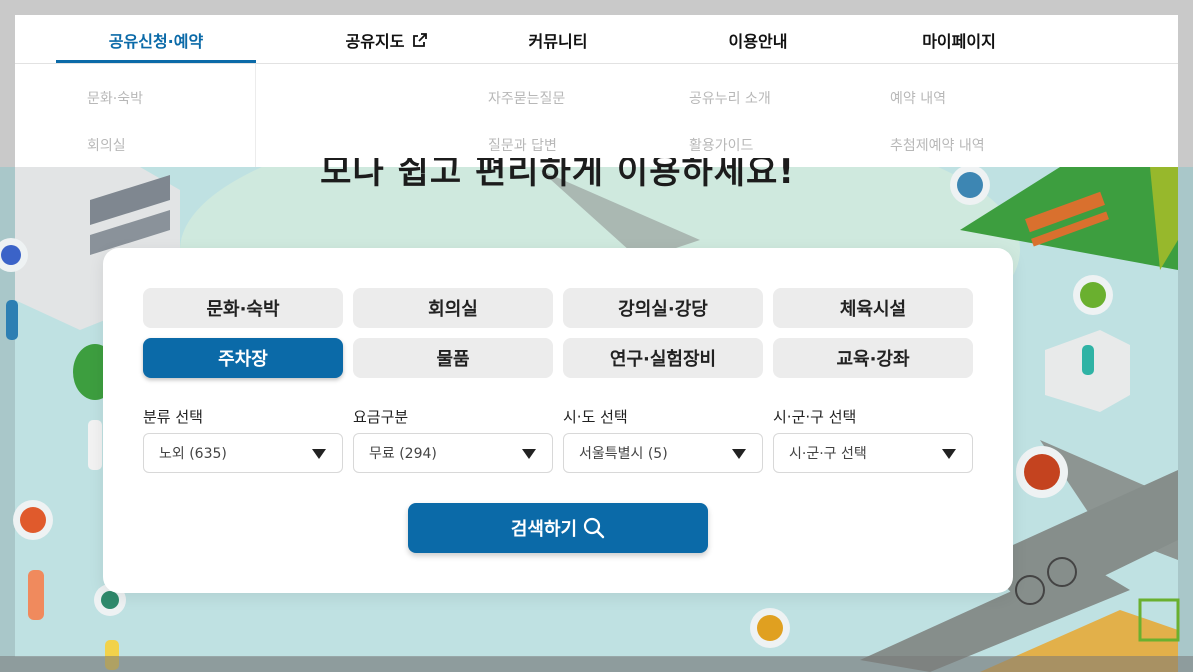 The width and height of the screenshot is (1193, 672). I want to click on select-value: 무료 (294), so click(403, 454).